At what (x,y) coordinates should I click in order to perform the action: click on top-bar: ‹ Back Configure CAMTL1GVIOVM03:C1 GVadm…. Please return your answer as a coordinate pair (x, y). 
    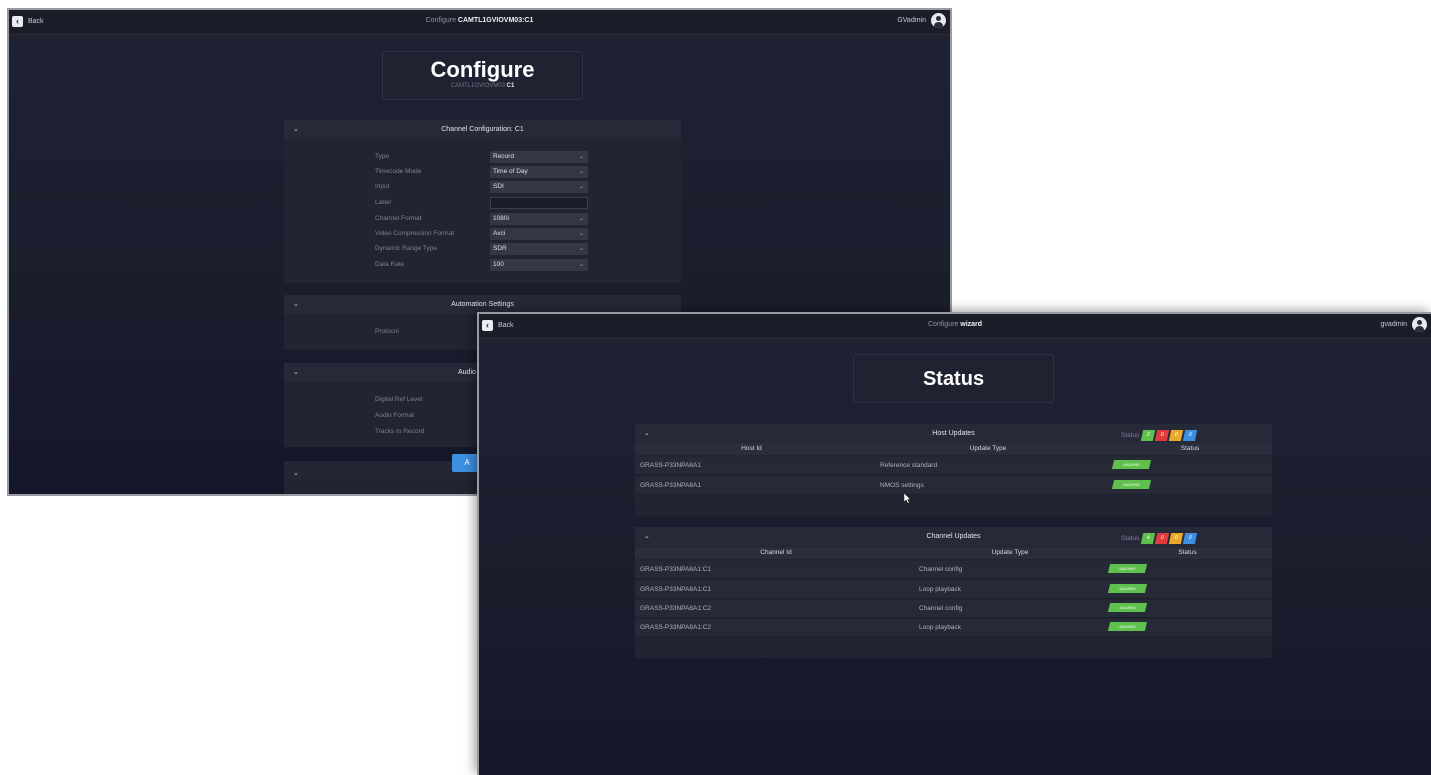
    Looking at the image, I should click on (479, 22).